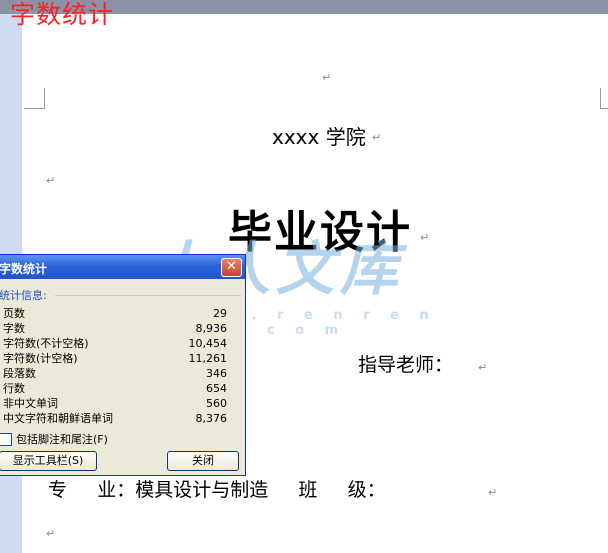  I want to click on stat-value: 29, so click(220, 313).